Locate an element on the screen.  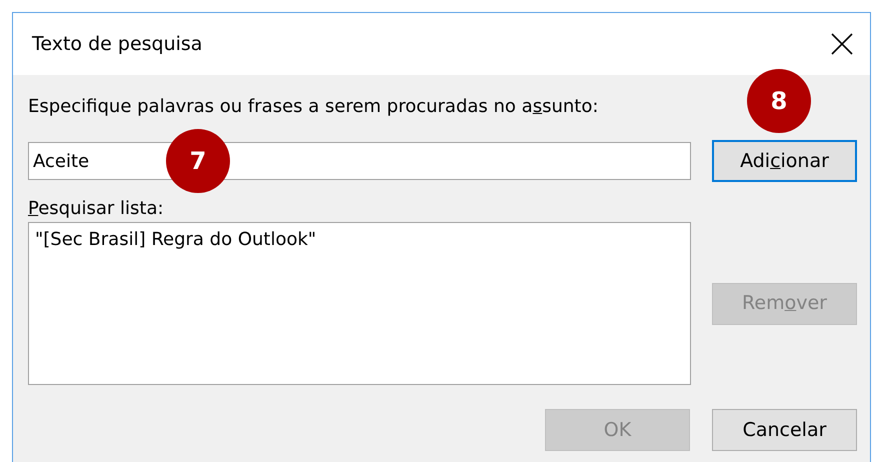
add-button: Adicionar is located at coordinates (784, 161).